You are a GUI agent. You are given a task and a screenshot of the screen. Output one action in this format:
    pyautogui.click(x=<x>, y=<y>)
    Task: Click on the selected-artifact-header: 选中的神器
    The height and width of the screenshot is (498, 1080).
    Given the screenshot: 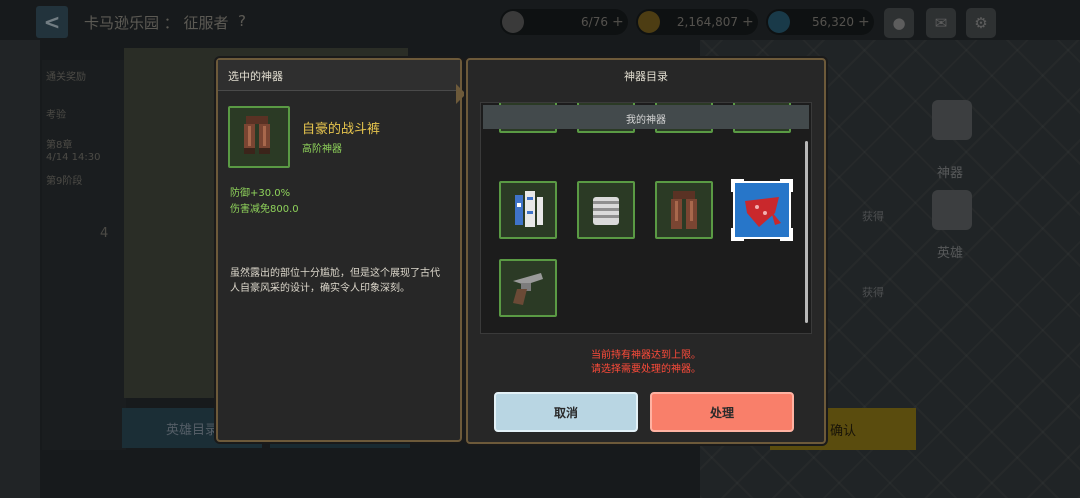 What is the action you would take?
    pyautogui.click(x=339, y=75)
    